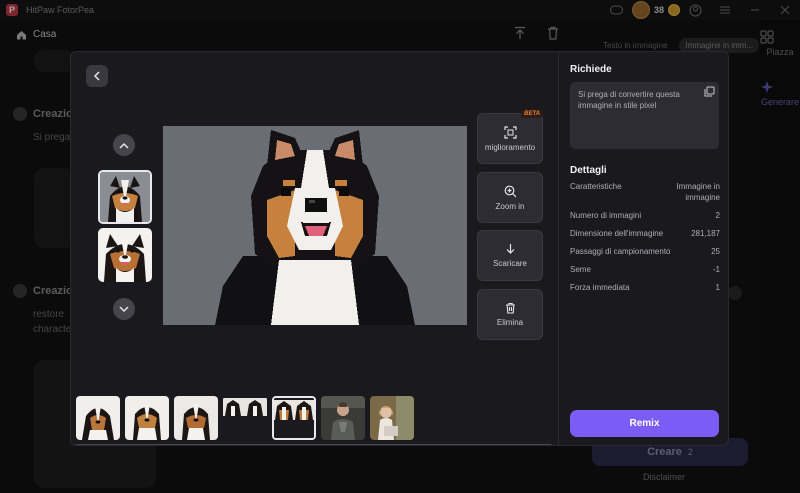  Describe the element at coordinates (510, 147) in the screenshot. I see `action-label: miglioramento` at that location.